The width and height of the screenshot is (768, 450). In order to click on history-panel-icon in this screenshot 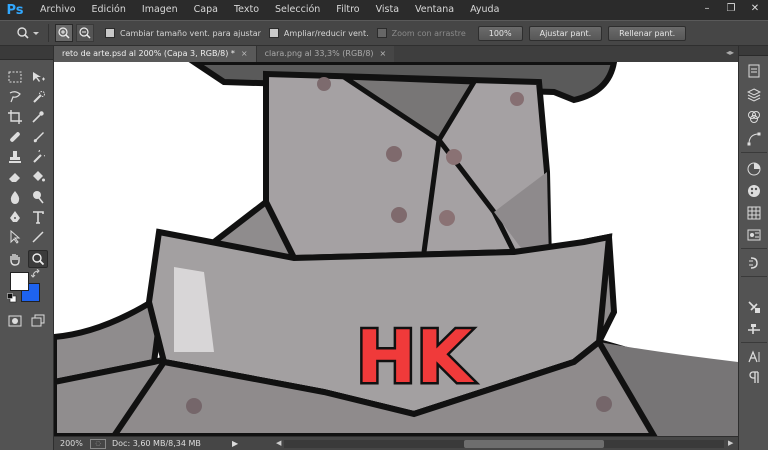, I will do `click(754, 71)`.